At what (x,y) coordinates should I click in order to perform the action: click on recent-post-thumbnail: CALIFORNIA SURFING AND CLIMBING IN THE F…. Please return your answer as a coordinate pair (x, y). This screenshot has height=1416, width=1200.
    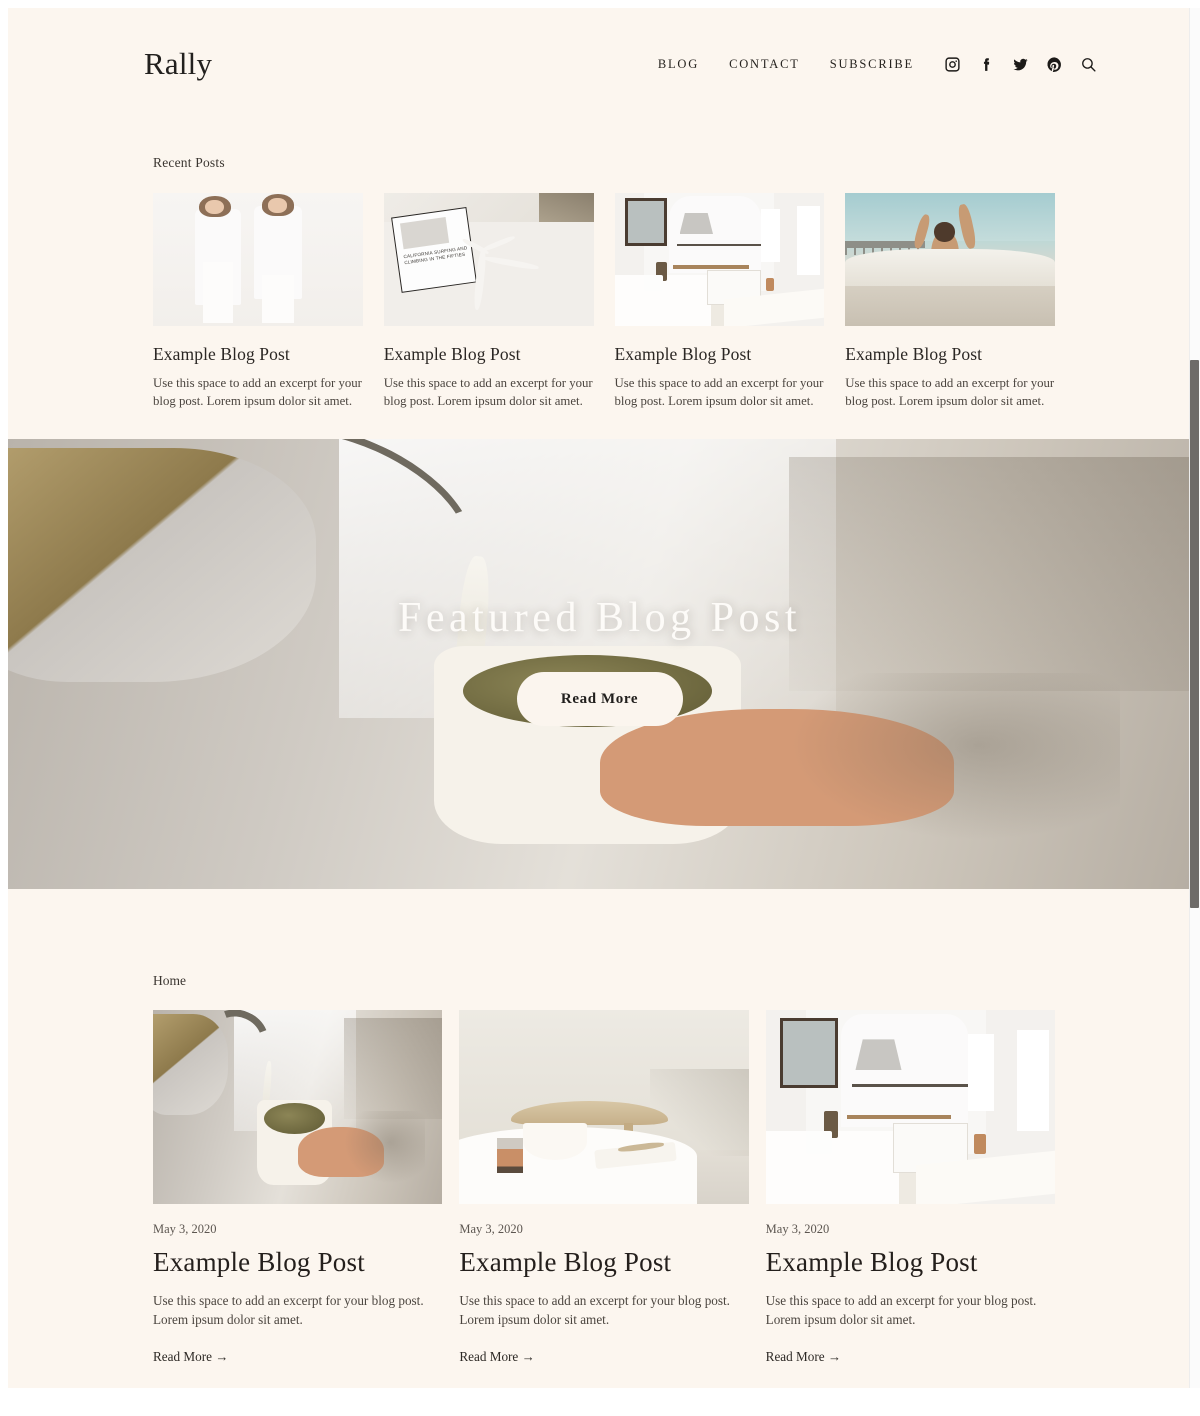
    Looking at the image, I should click on (488, 259).